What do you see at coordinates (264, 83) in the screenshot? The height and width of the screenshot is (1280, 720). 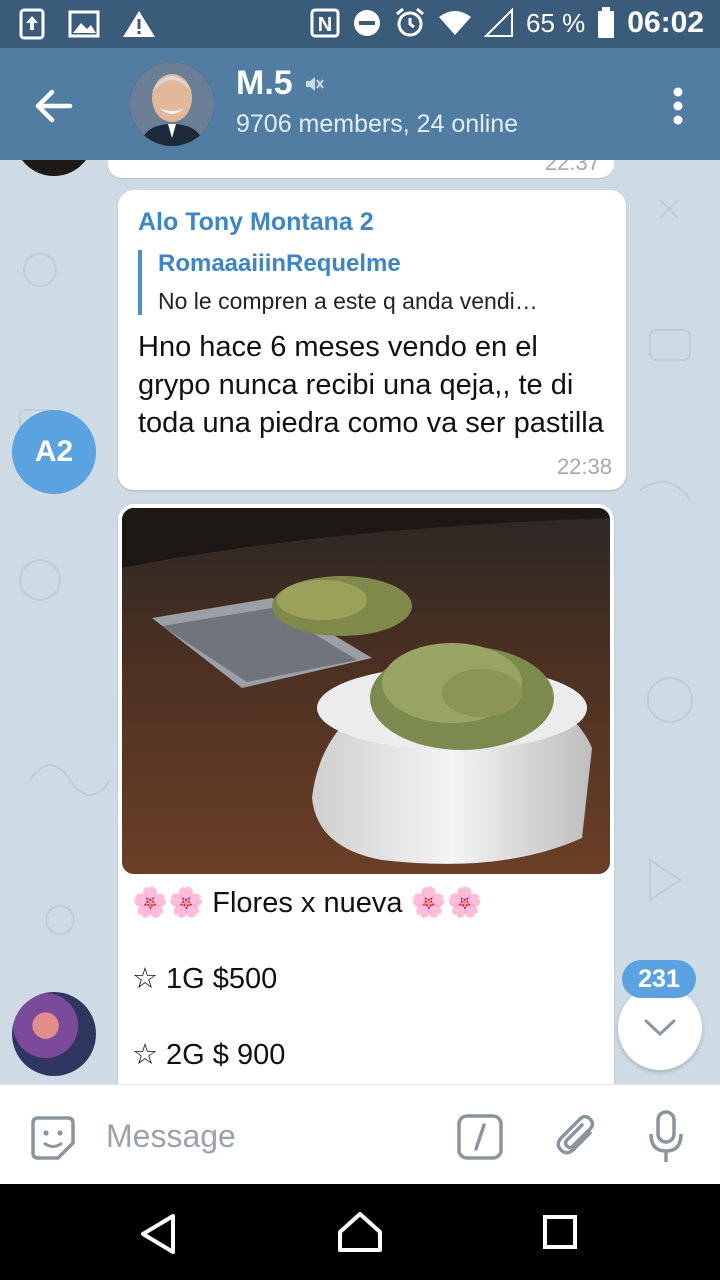 I see `group-name: M.5` at bounding box center [264, 83].